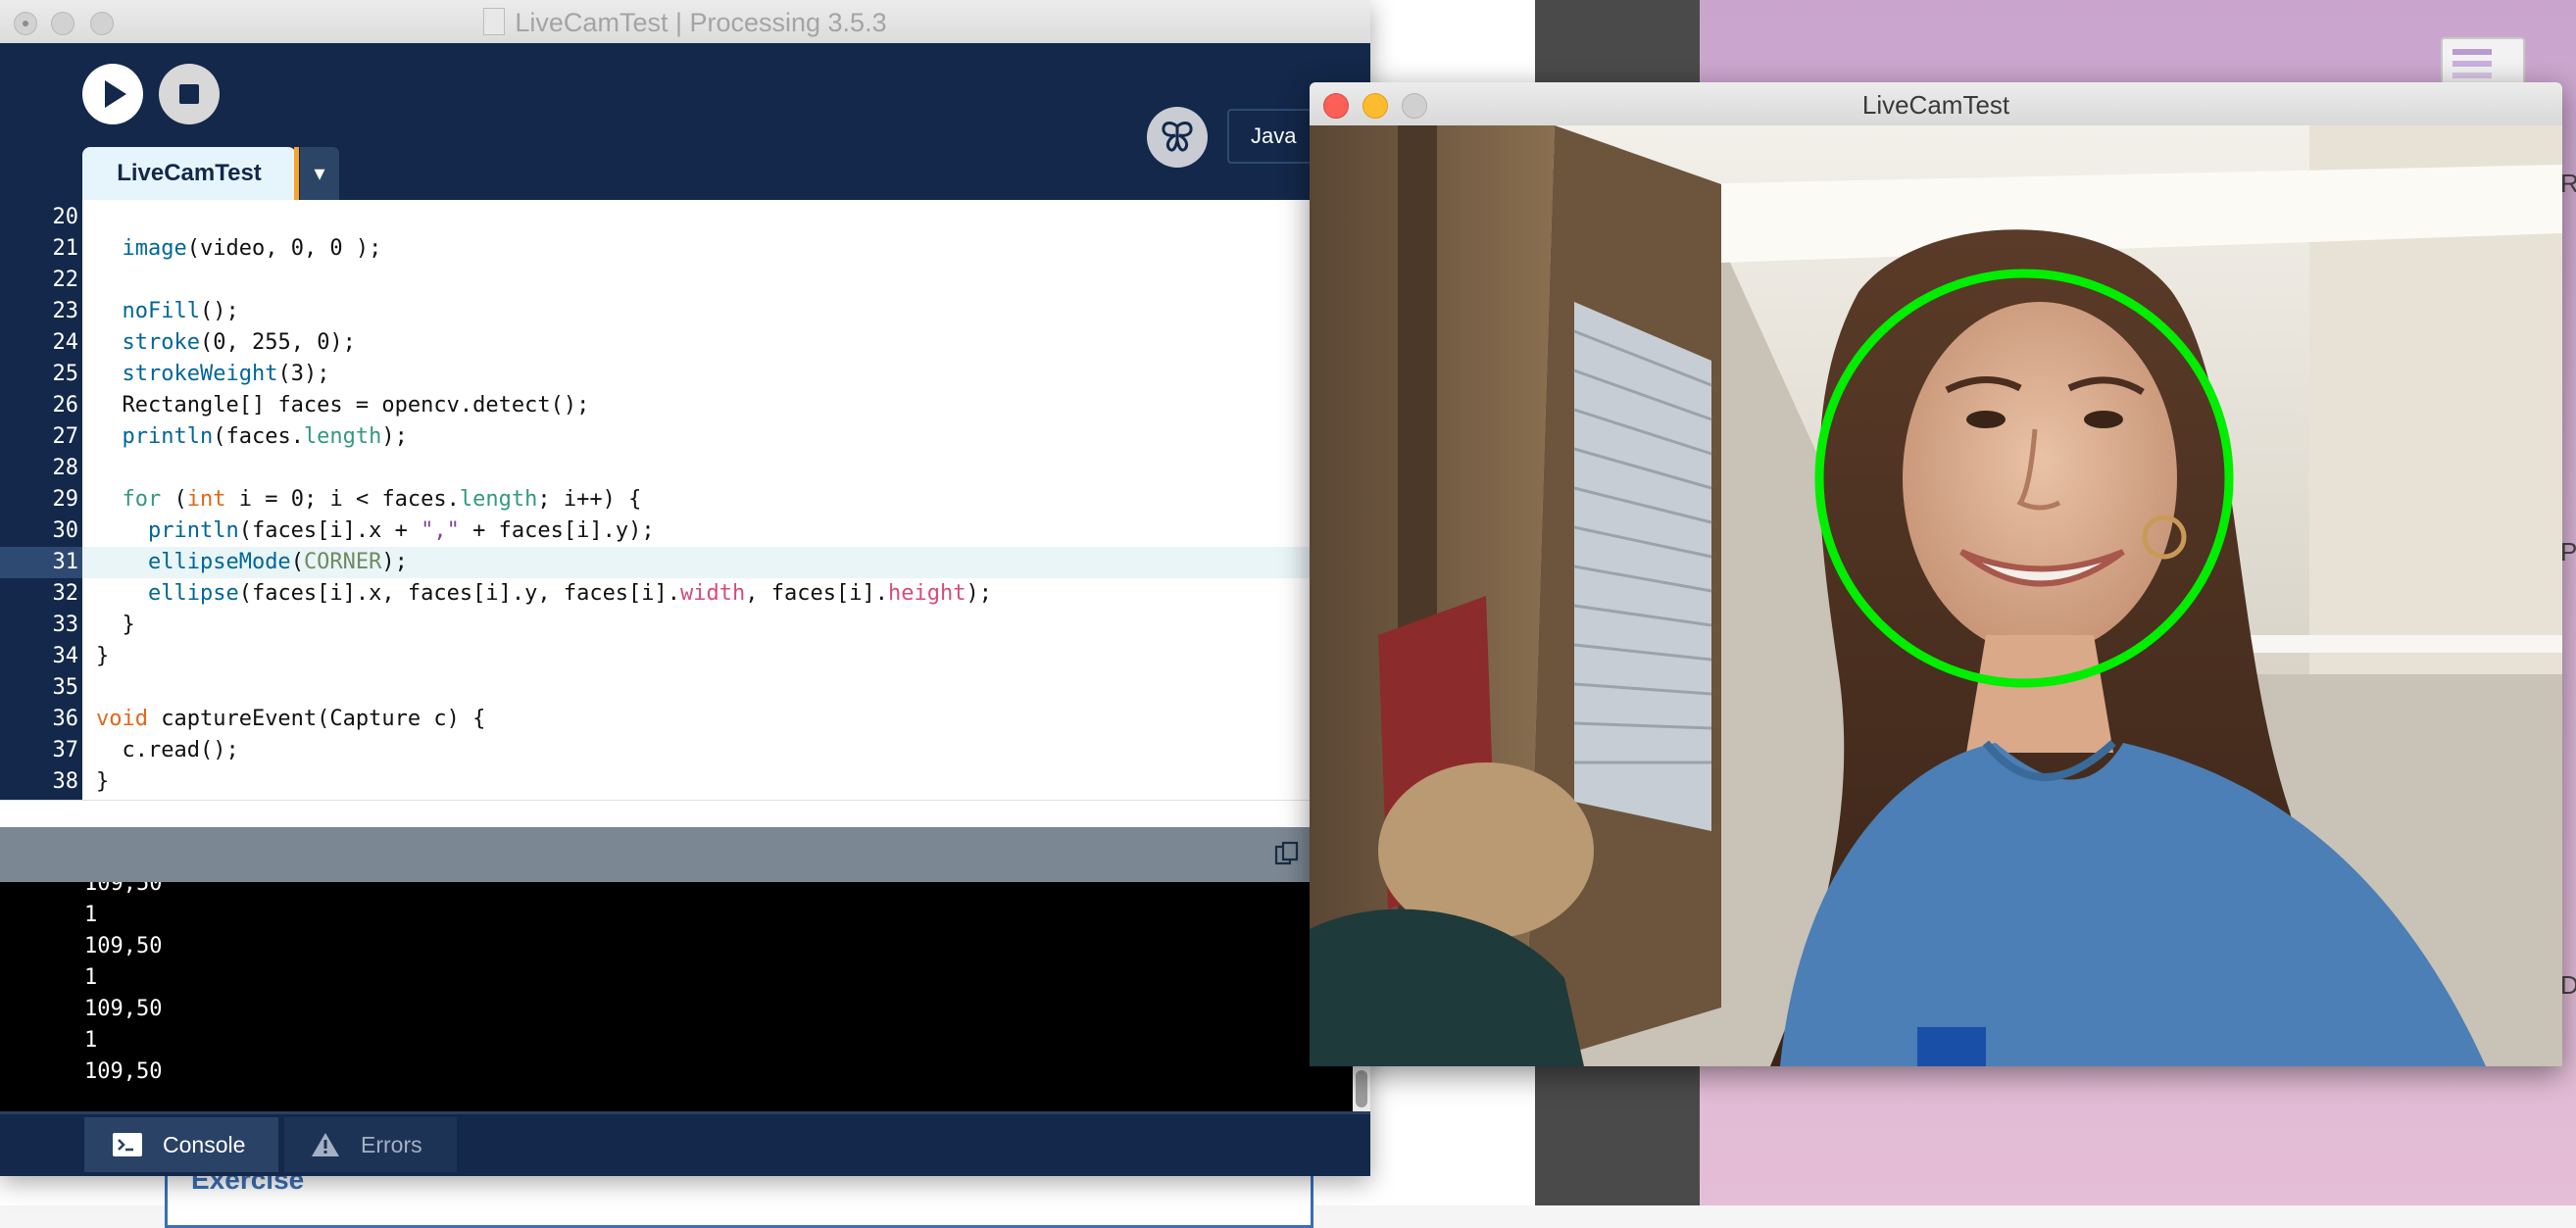 Image resolution: width=2576 pixels, height=1228 pixels. Describe the element at coordinates (127, 1144) in the screenshot. I see `terminal-icon` at that location.